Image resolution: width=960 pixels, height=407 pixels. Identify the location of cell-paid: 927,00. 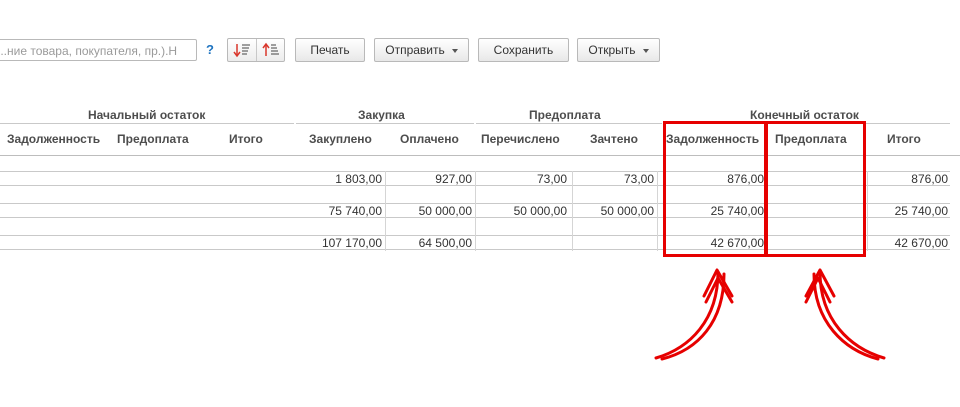
(453, 179).